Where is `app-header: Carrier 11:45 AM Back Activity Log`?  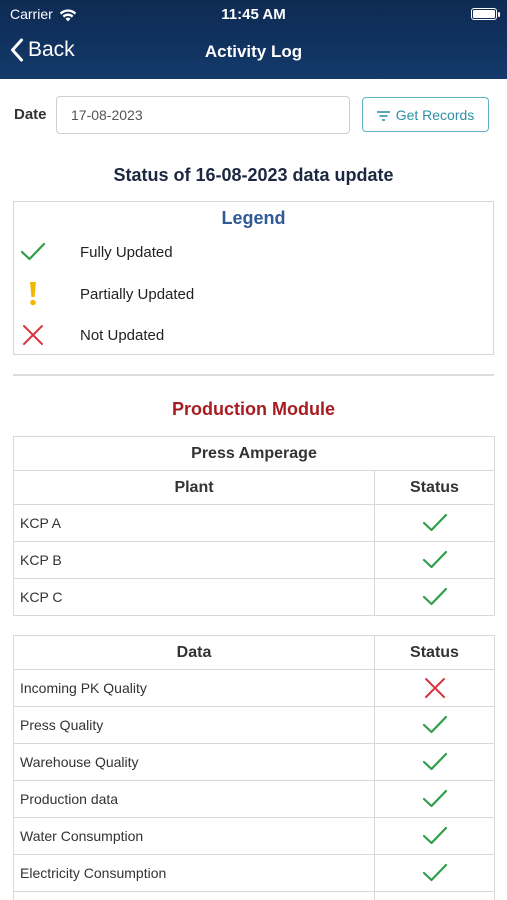 app-header: Carrier 11:45 AM Back Activity Log is located at coordinates (253, 39).